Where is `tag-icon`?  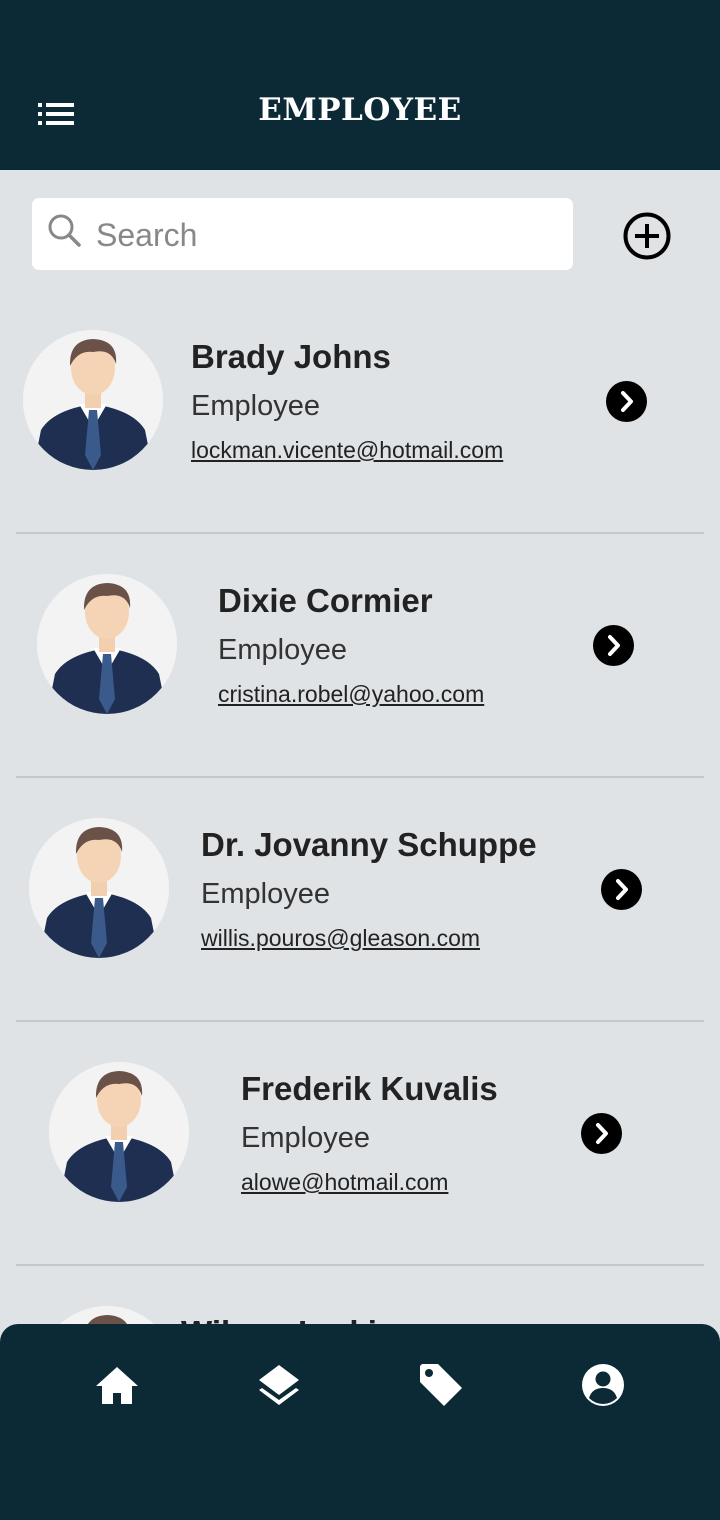
tag-icon is located at coordinates (441, 1385).